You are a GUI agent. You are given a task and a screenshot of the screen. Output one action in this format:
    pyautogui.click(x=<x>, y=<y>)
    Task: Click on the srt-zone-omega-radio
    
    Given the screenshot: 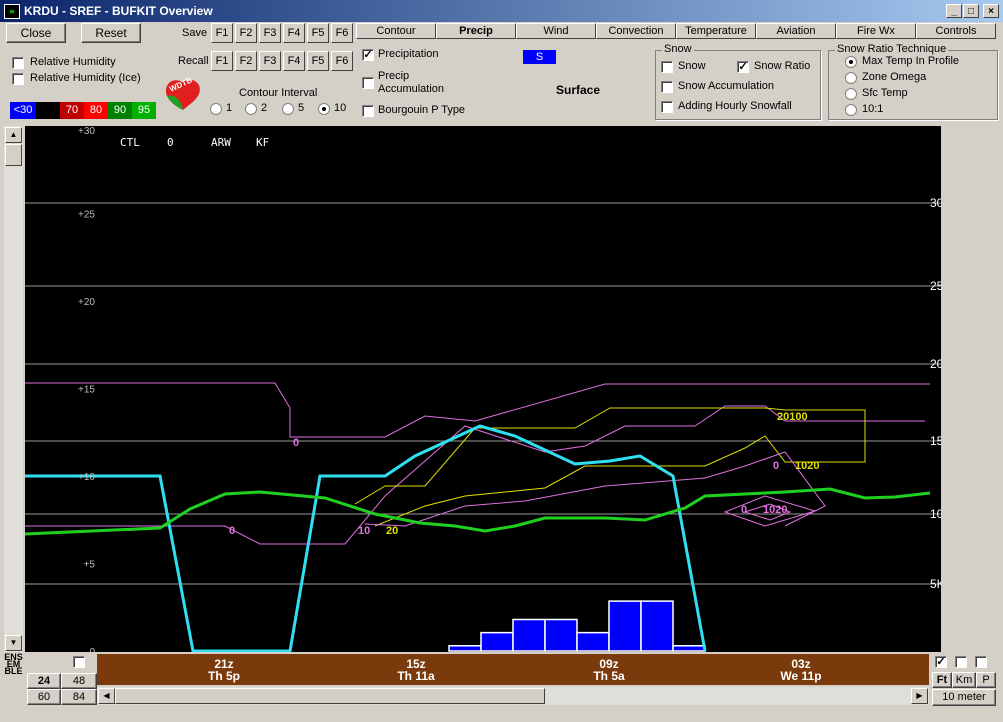 What is the action you would take?
    pyautogui.click(x=851, y=78)
    